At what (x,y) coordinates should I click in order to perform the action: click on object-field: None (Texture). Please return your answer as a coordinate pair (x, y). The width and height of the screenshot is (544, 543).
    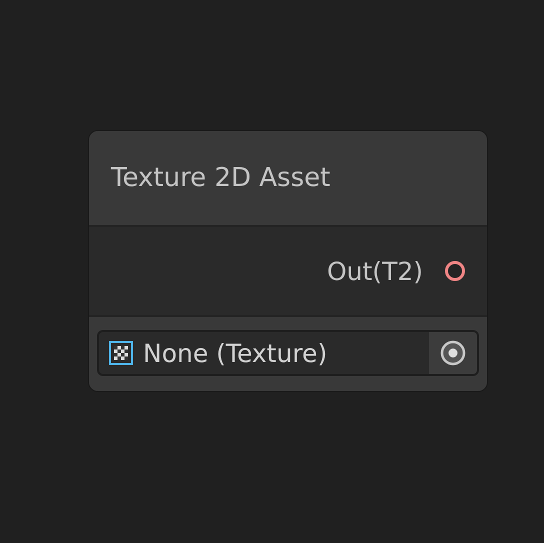
    Looking at the image, I should click on (288, 353).